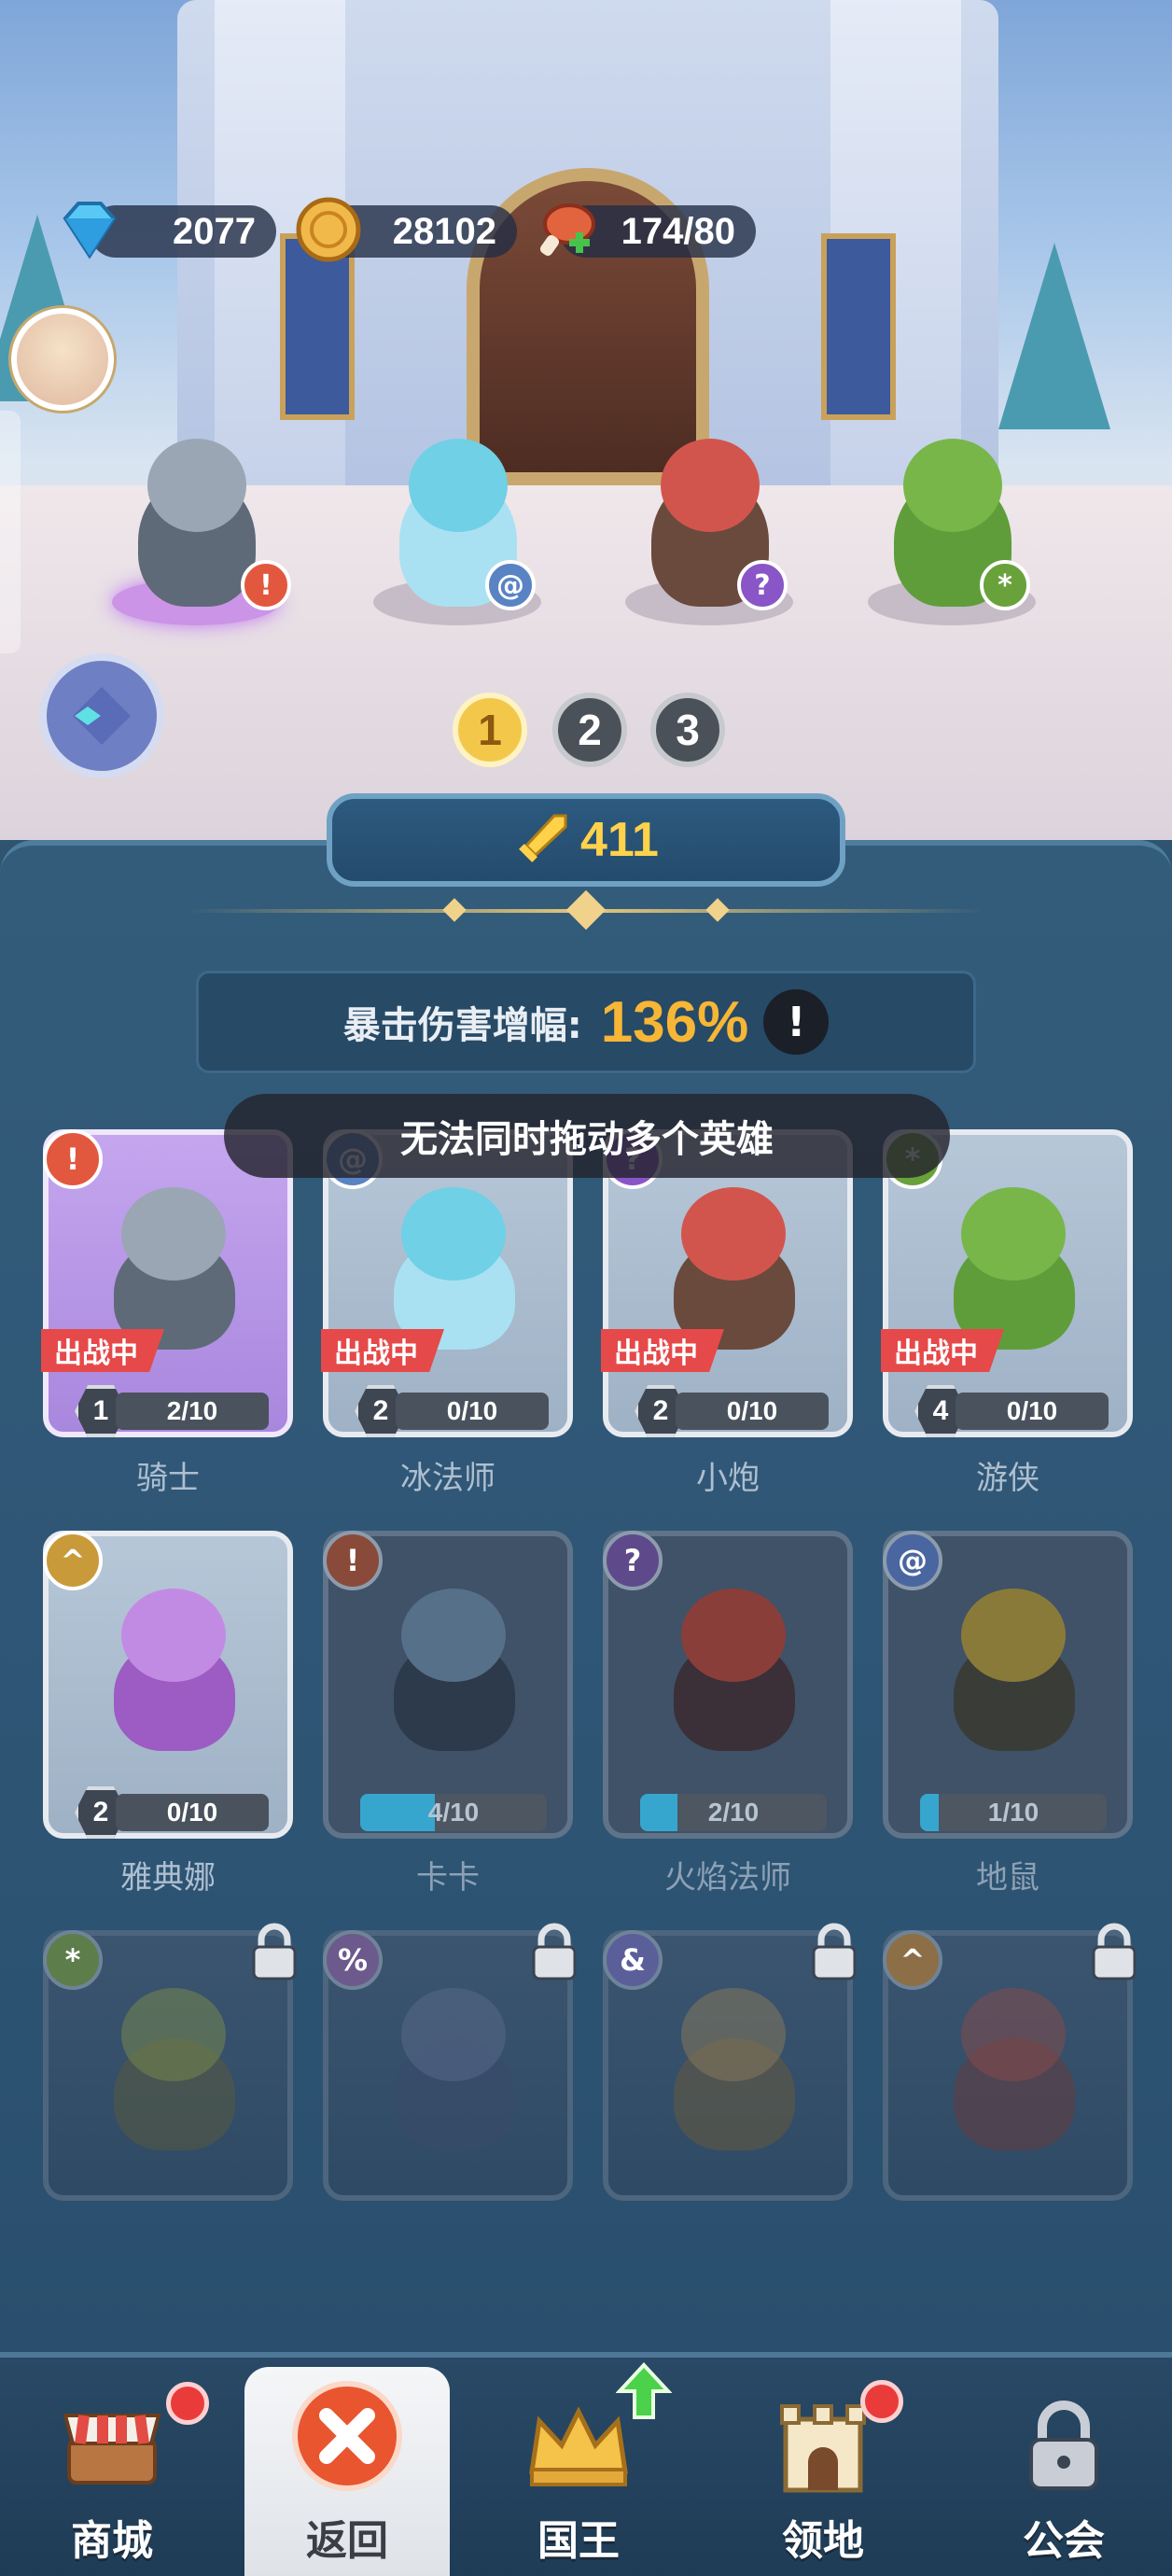 The width and height of the screenshot is (1172, 2576). Describe the element at coordinates (447, 1478) in the screenshot. I see `hero-name: 冰法师` at that location.